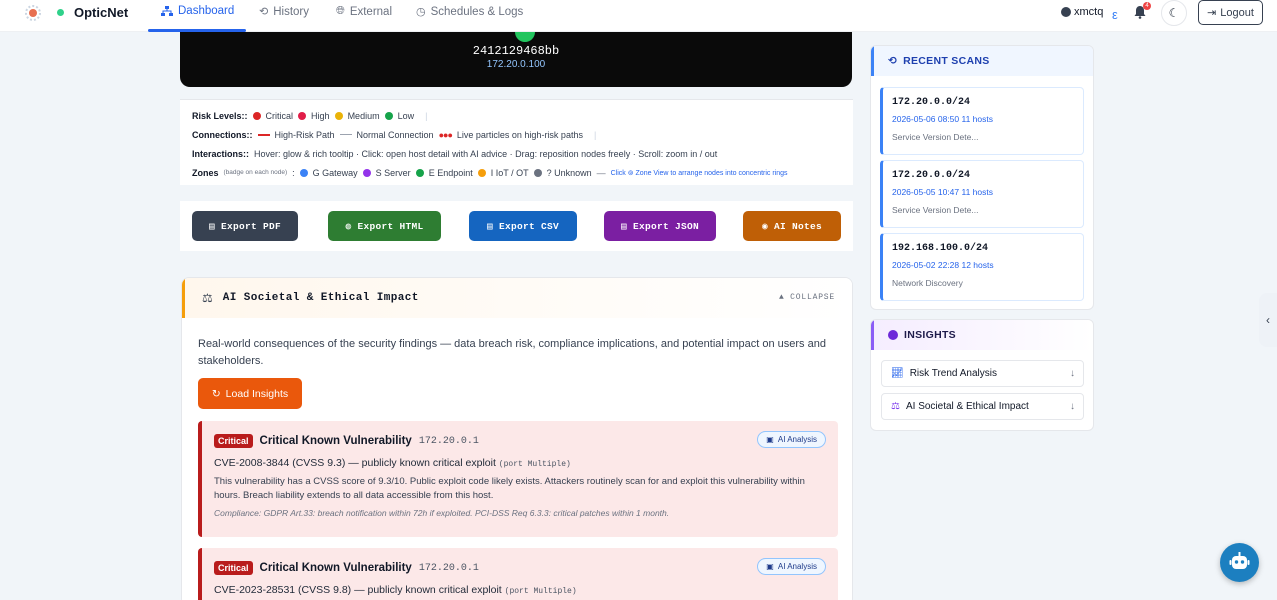 The image size is (1277, 600). I want to click on collapse-toggle: ▲ COLLAPSE, so click(807, 297).